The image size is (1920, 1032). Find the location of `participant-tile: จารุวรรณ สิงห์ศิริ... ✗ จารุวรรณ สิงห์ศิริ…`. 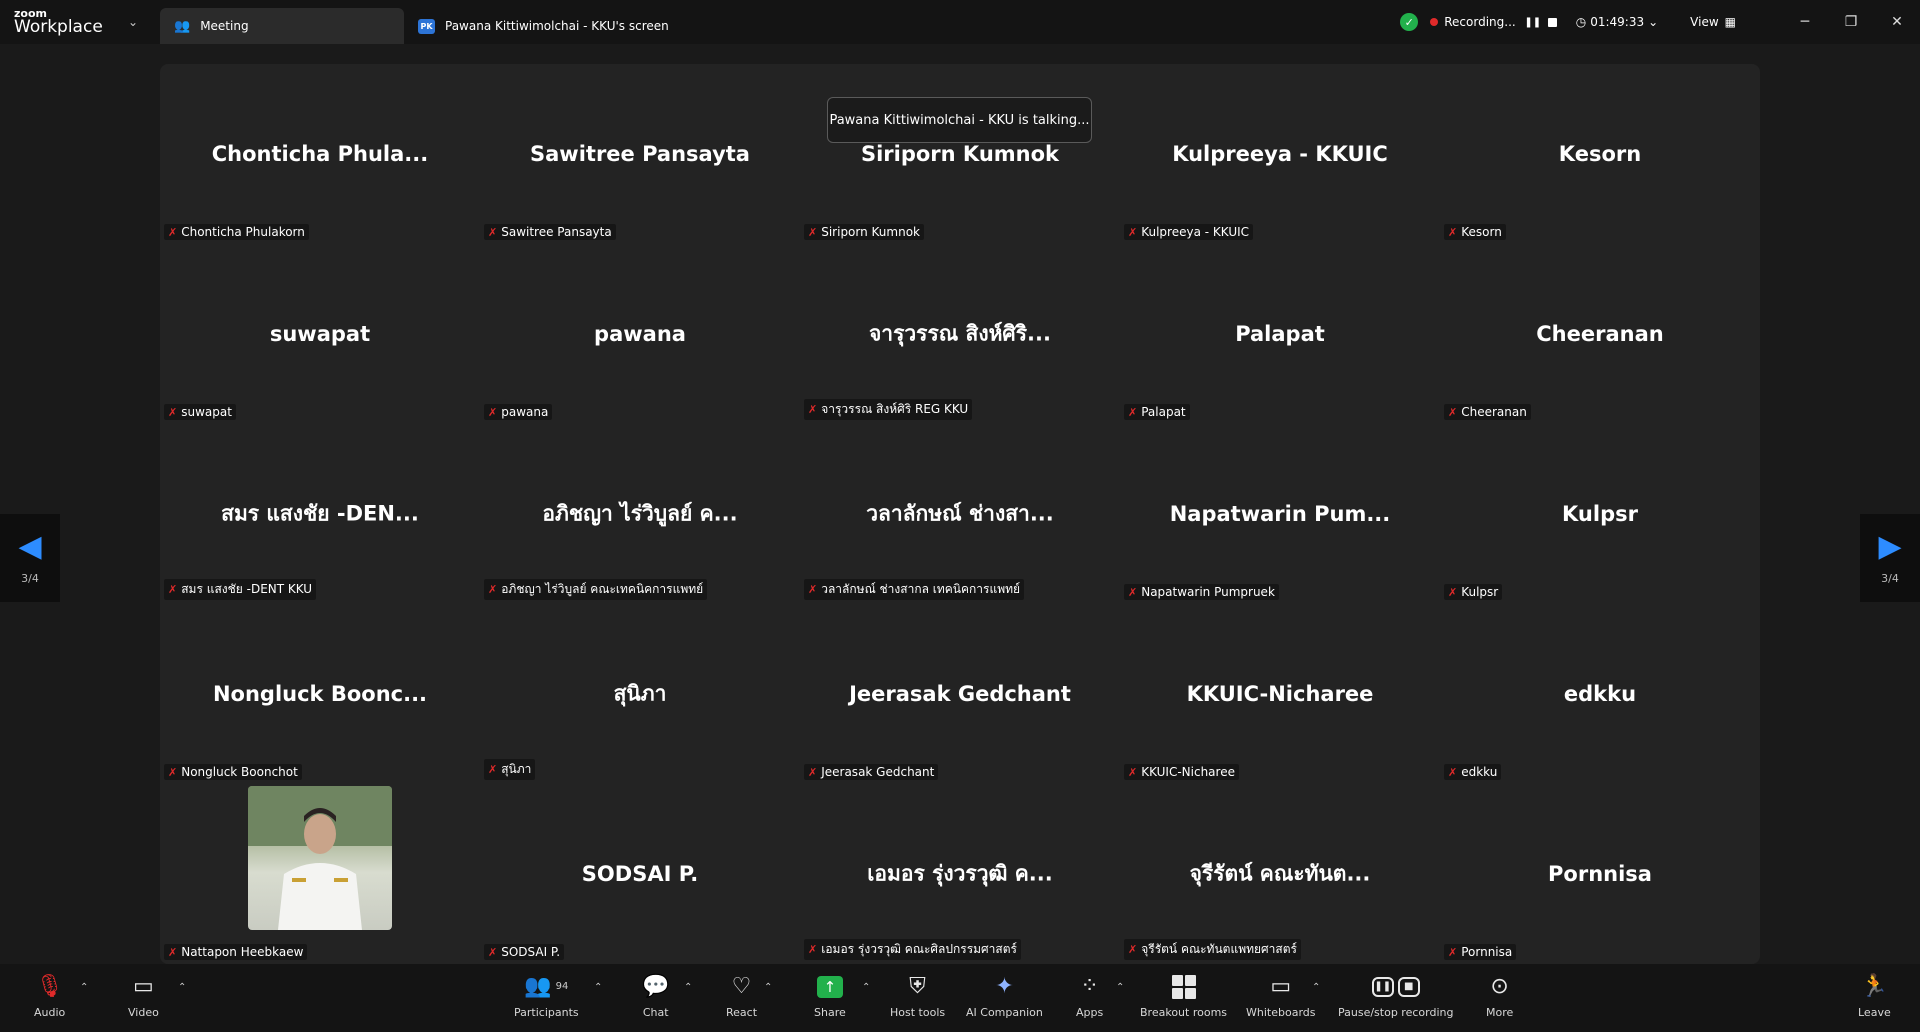

participant-tile: จารุวรรณ สิงห์ศิริ... ✗ จารุวรรณ สิงห์ศิริ… is located at coordinates (960, 334).